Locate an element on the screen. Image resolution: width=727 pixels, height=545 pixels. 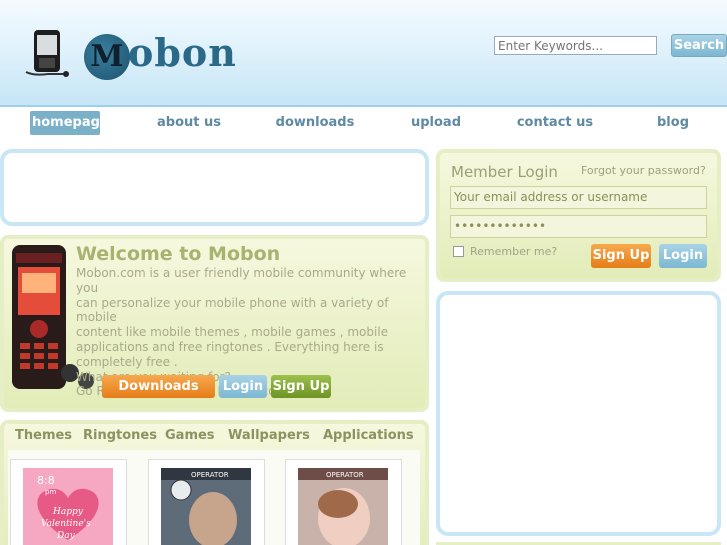
welcome-line: completely free . is located at coordinates (127, 361).